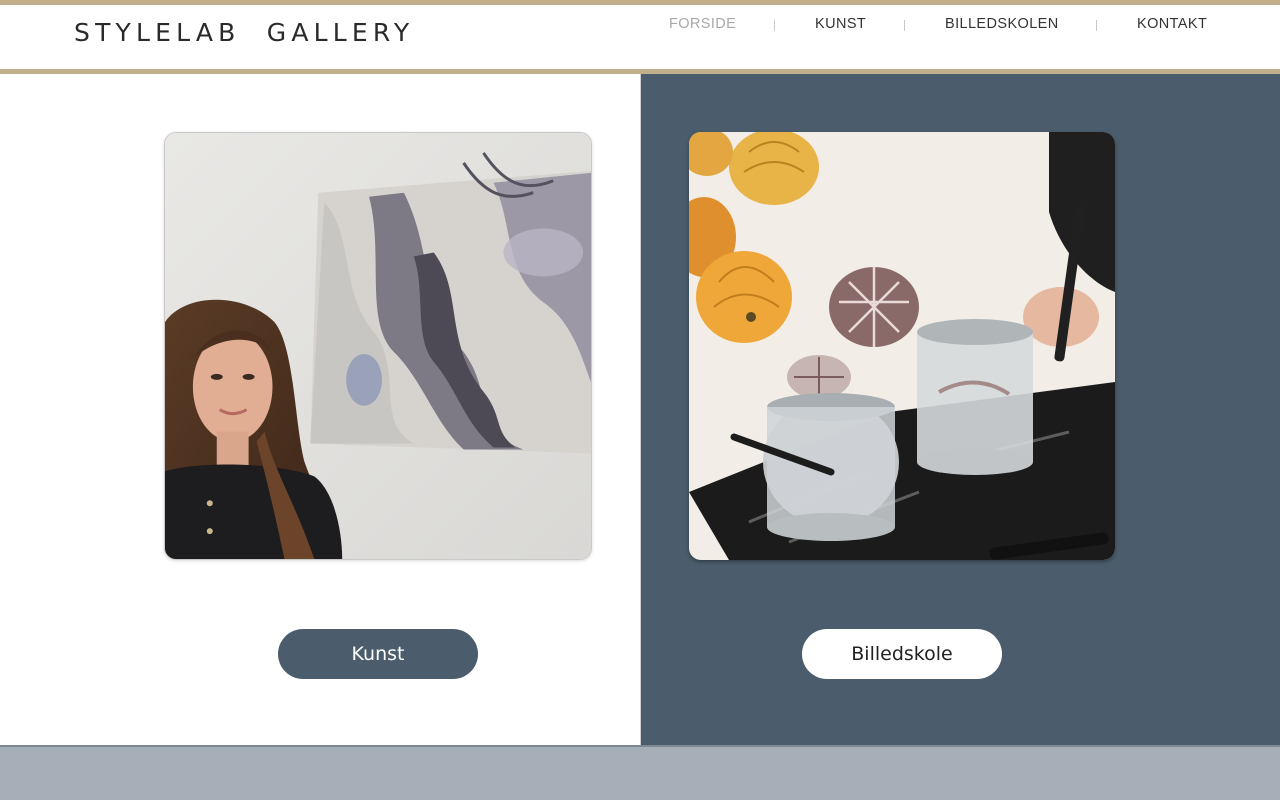  What do you see at coordinates (1002, 24) in the screenshot?
I see `nav-item-billedskolen: BILLEDSKOLEN` at bounding box center [1002, 24].